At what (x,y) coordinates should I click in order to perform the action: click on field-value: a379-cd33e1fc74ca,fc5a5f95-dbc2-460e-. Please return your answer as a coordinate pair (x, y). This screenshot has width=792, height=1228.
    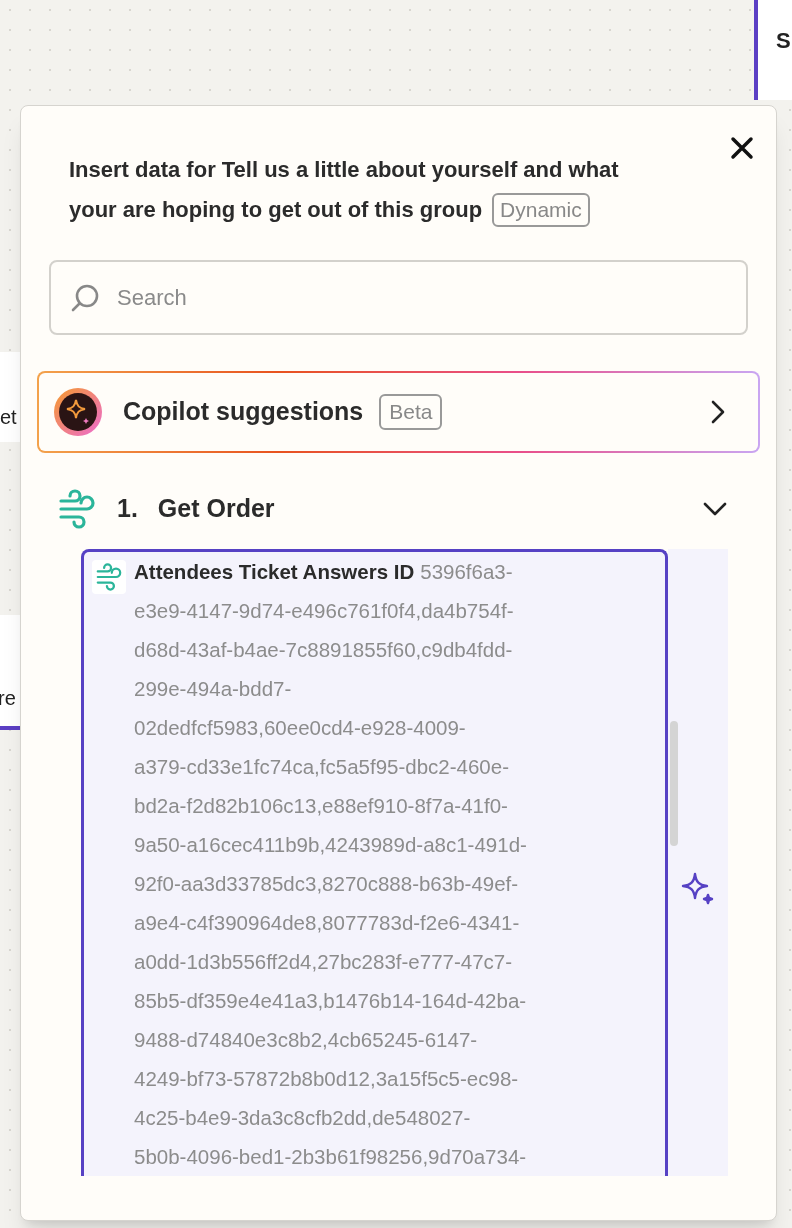
    Looking at the image, I should click on (322, 767).